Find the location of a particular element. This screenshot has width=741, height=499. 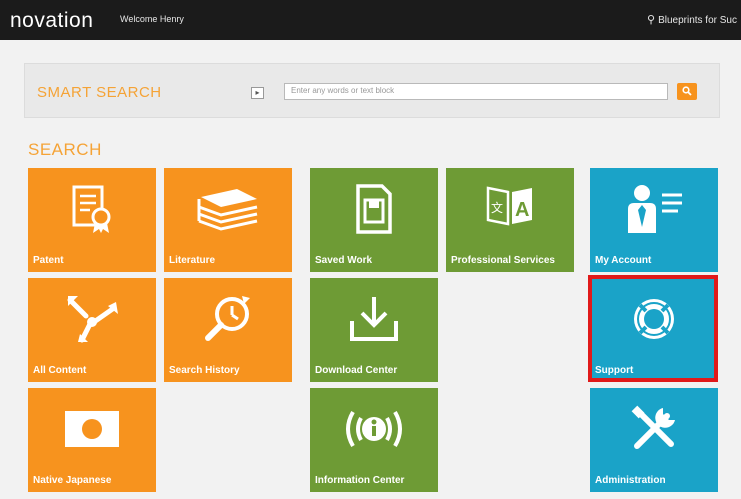

tile-label: Professional Services is located at coordinates (503, 260).